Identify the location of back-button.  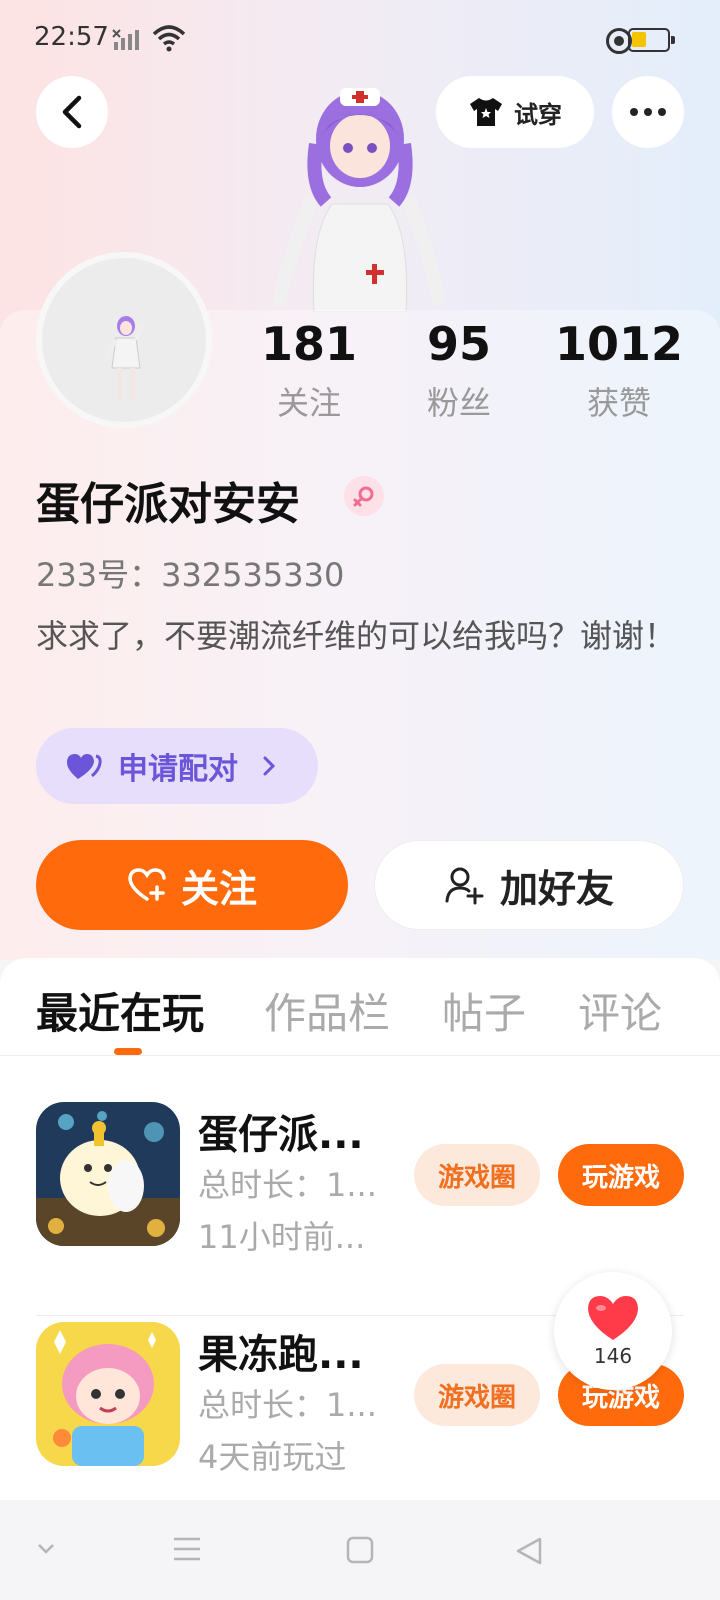
(72, 112).